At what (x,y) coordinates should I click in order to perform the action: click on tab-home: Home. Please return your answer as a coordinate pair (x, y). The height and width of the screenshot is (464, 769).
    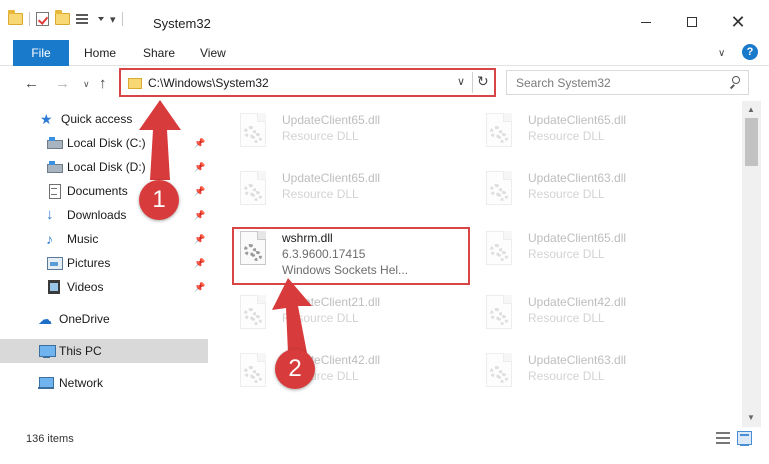
    Looking at the image, I should click on (100, 53).